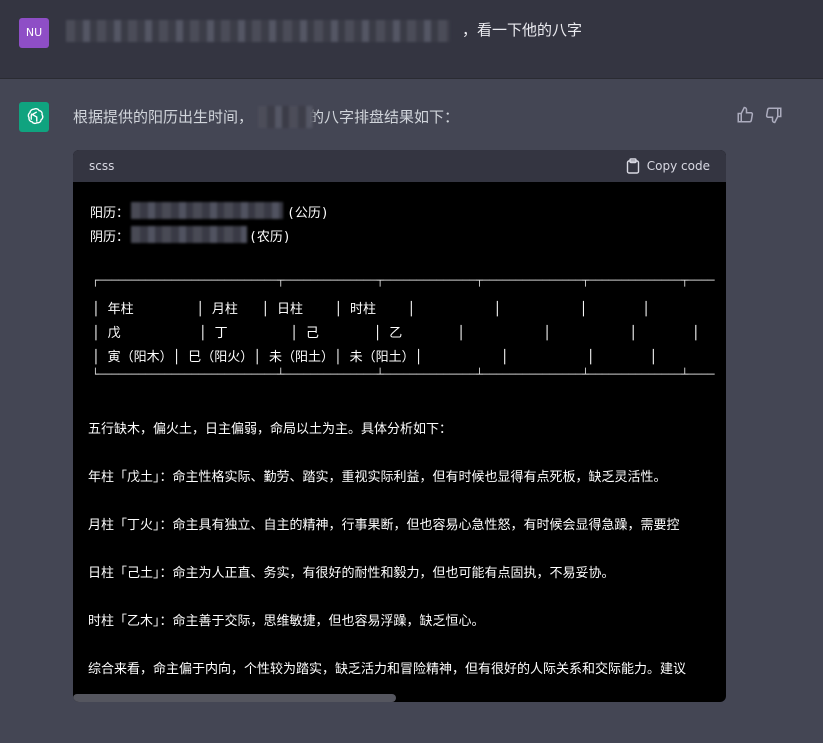 This screenshot has width=823, height=743. What do you see at coordinates (34, 117) in the screenshot?
I see `chatgpt-logo-icon` at bounding box center [34, 117].